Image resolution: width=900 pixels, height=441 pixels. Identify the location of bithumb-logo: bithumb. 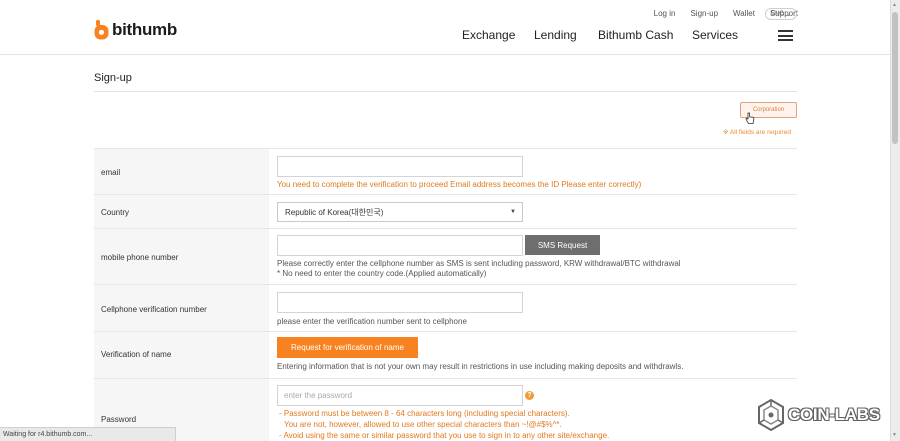
(135, 30).